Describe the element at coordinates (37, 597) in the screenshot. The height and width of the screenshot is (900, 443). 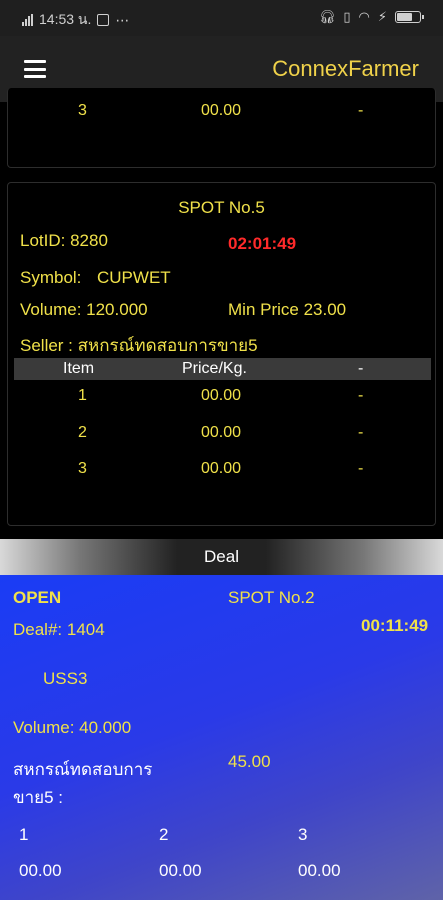
I see `deal-status: OPEN` at that location.